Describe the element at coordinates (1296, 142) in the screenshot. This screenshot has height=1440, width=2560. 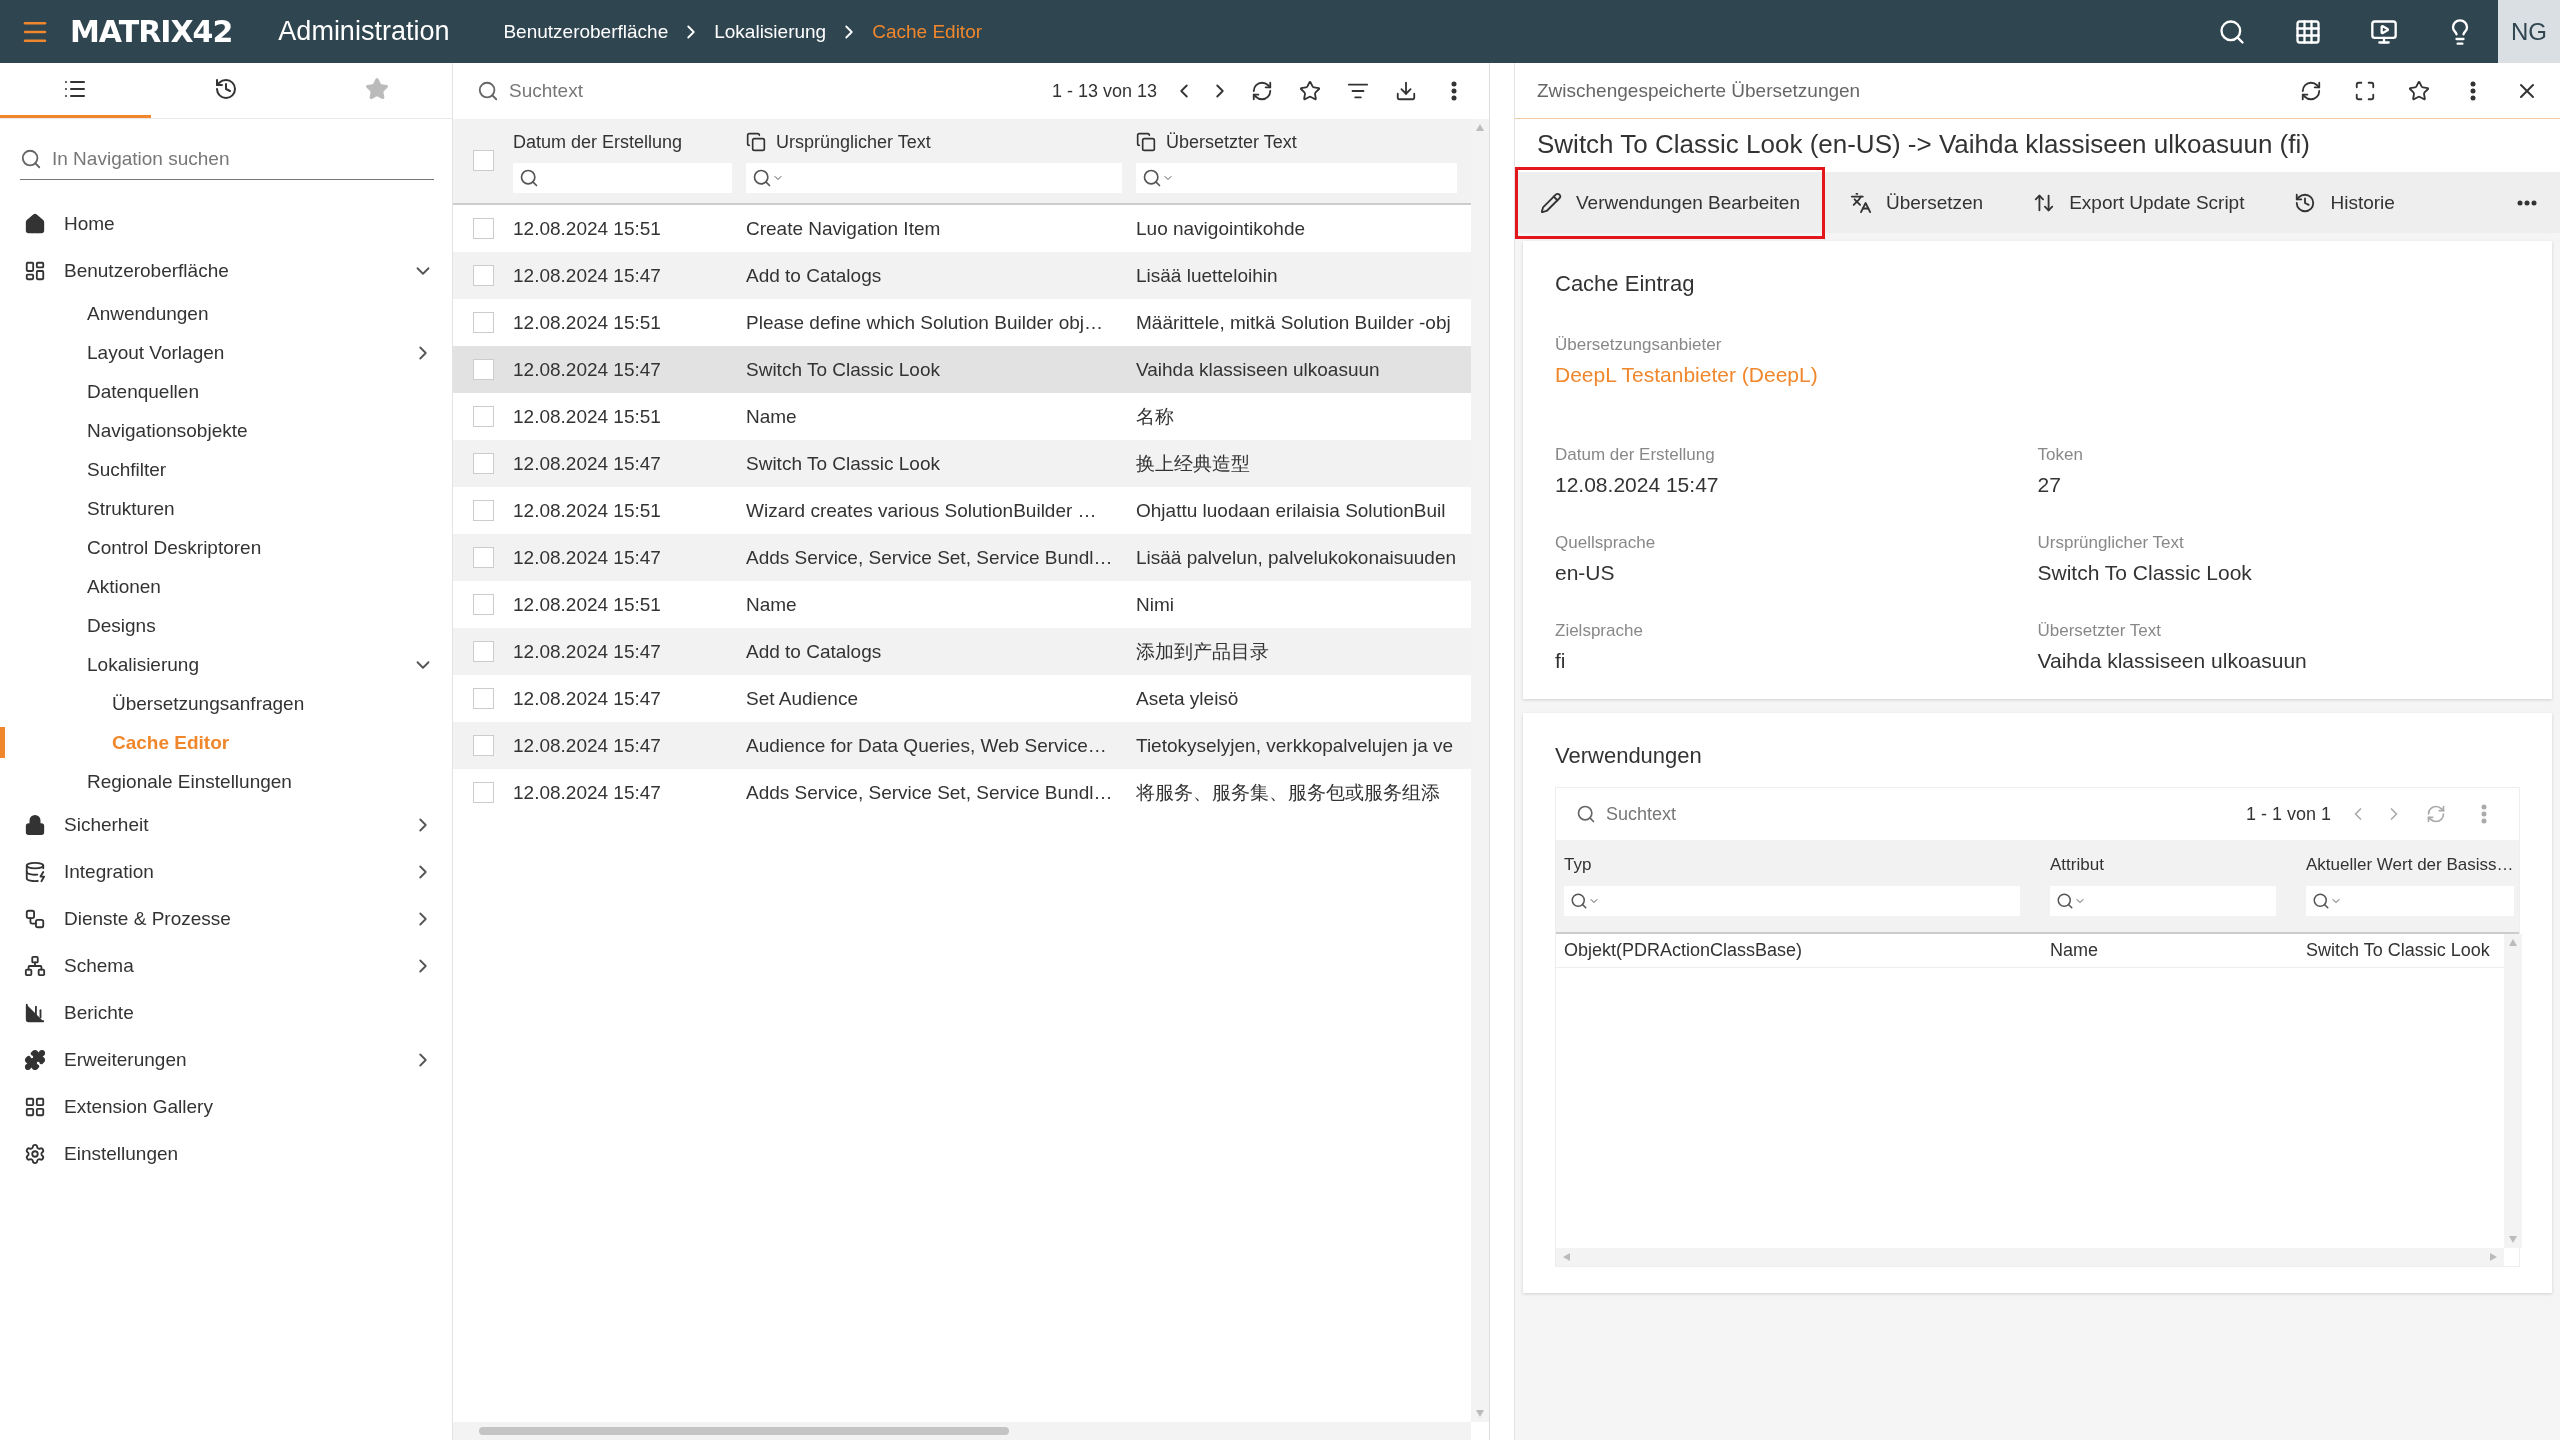
I see `column-header: Übersetzter Text` at that location.